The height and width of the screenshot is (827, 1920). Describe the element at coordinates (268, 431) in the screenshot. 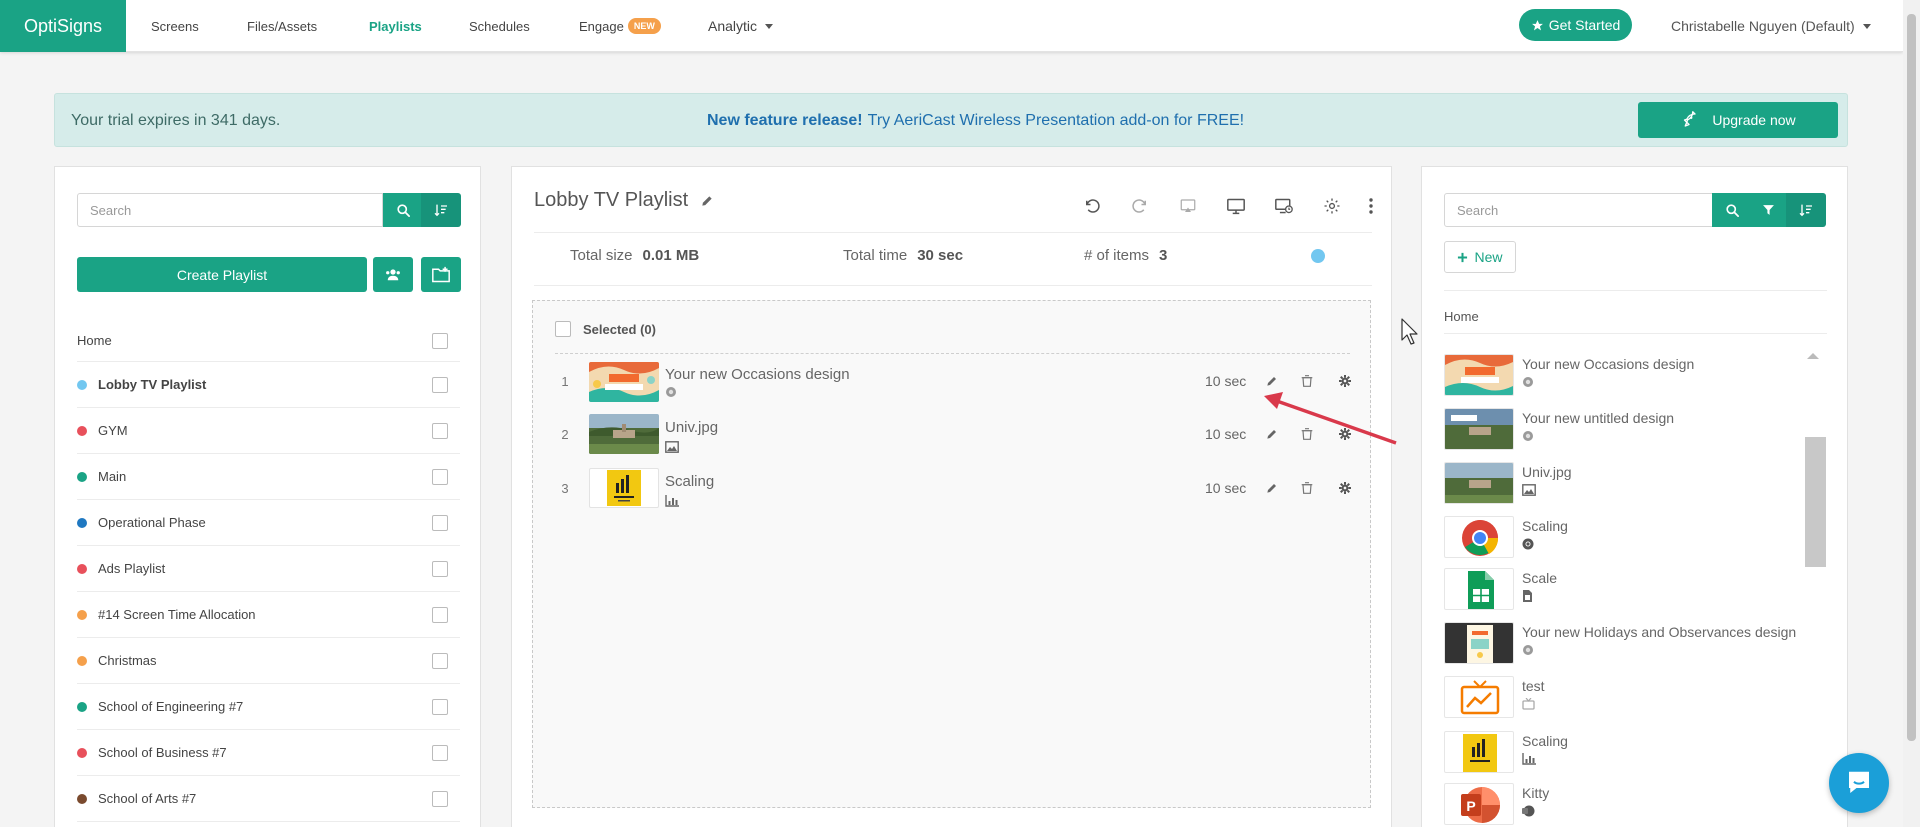

I see `list-item: GYM` at that location.